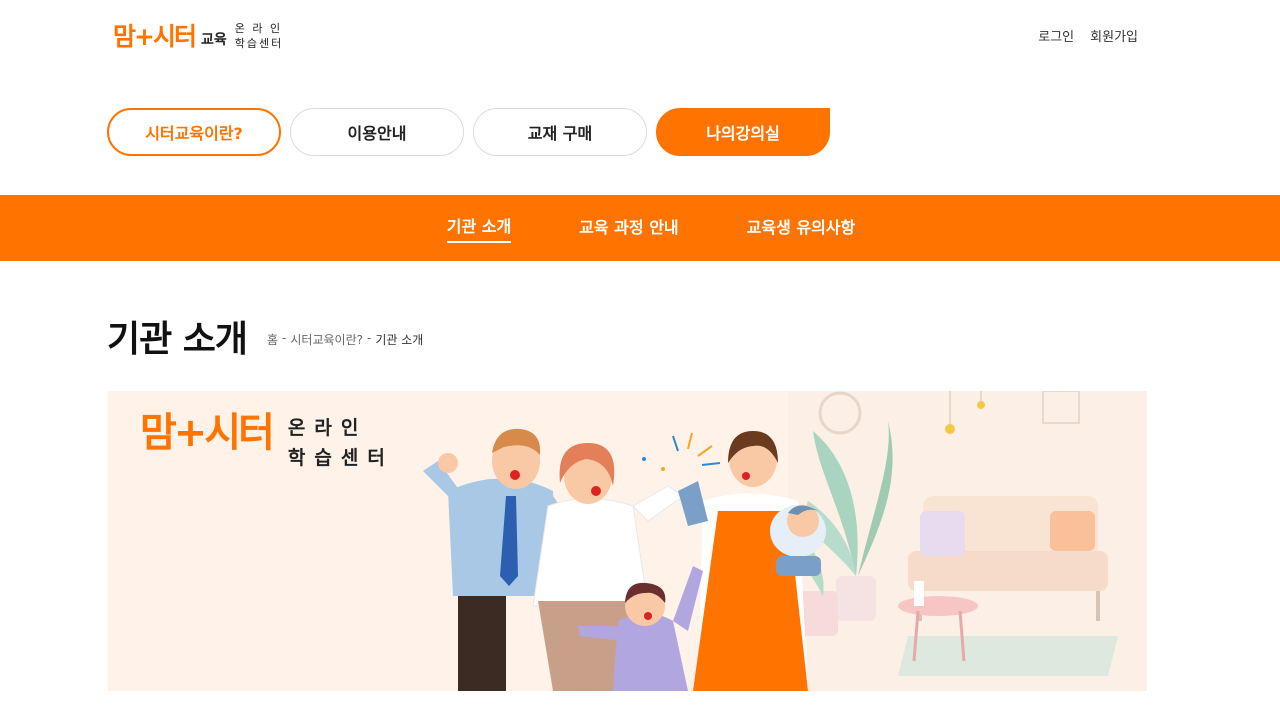 Image resolution: width=1280 pixels, height=717 pixels. I want to click on breadcrumb: 홈 - 시터교육이란? - 기관 소개, so click(345, 339).